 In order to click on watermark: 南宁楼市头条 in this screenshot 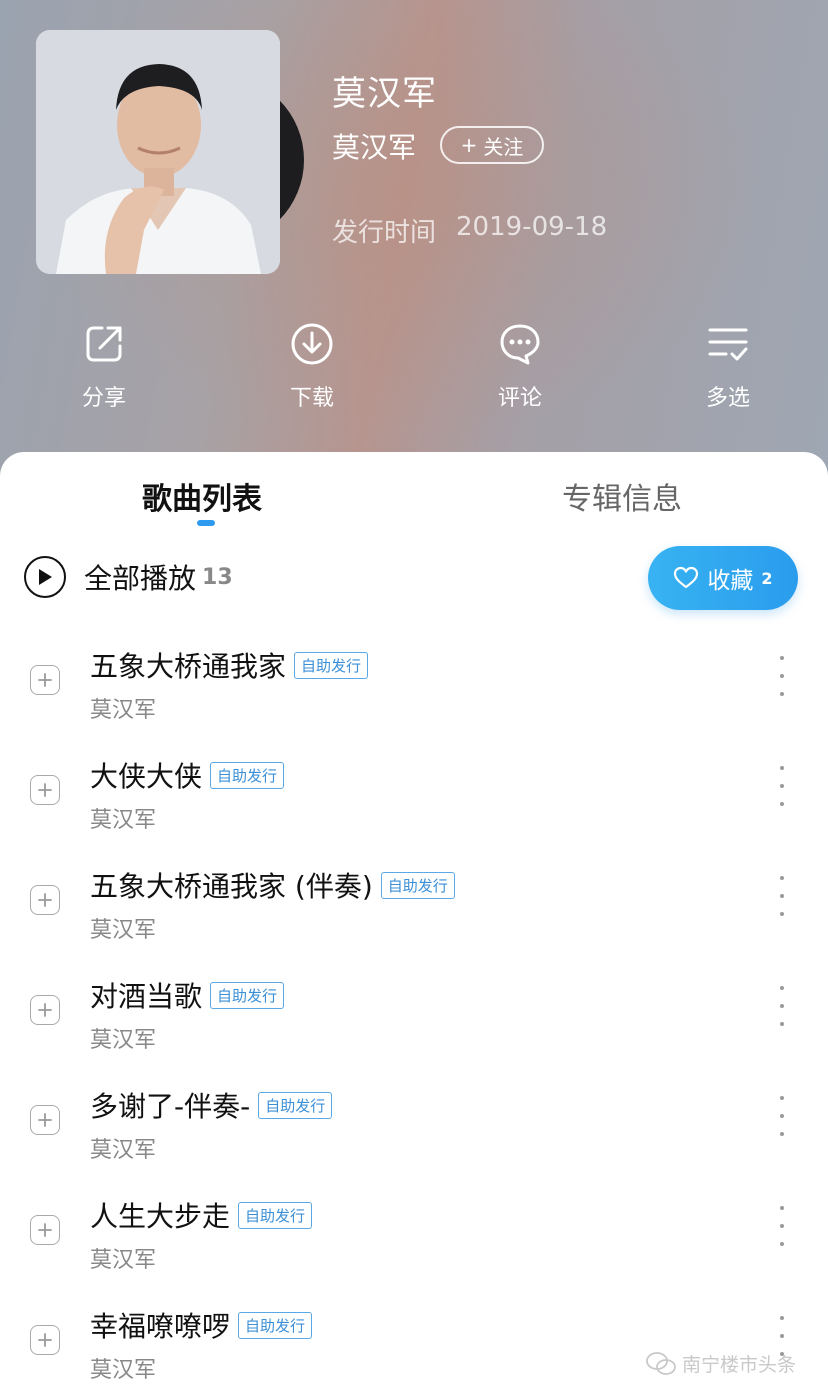, I will do `click(721, 1363)`.